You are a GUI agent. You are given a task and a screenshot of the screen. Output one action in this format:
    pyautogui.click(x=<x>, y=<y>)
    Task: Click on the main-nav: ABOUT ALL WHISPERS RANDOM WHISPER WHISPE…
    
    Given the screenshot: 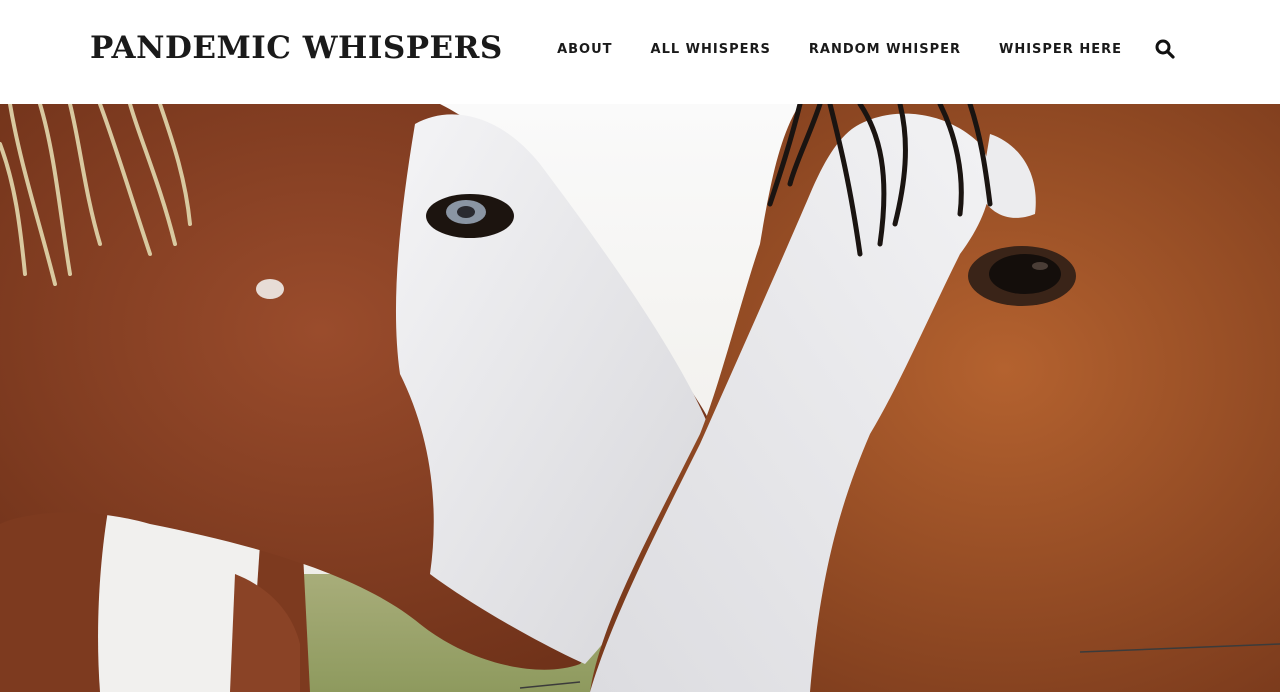 What is the action you would take?
    pyautogui.click(x=866, y=49)
    